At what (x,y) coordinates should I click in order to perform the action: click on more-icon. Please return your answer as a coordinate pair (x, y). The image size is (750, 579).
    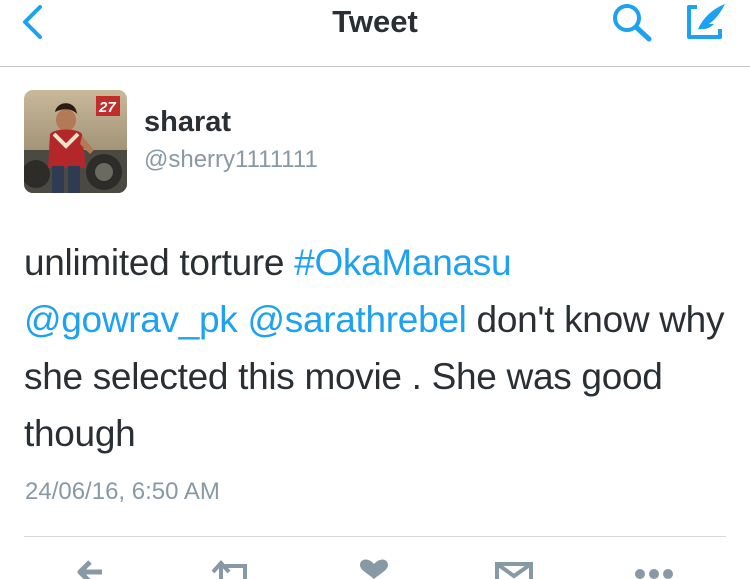
    Looking at the image, I should click on (654, 568).